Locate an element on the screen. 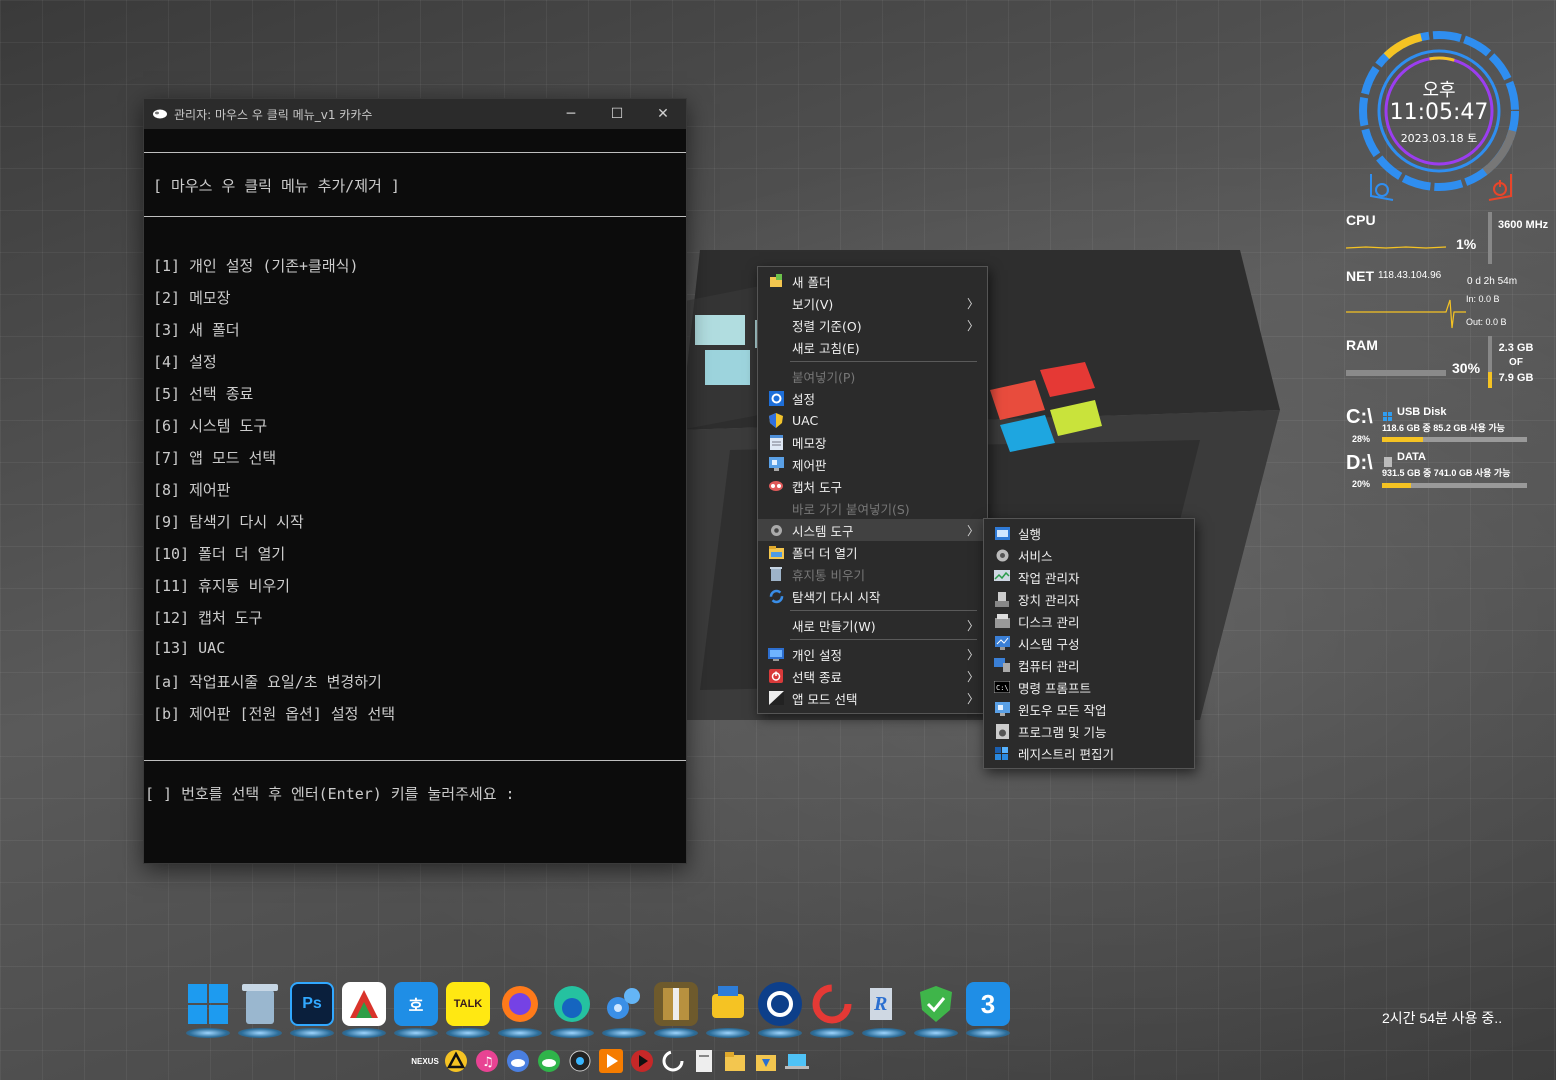 The width and height of the screenshot is (1556, 1080). power-button-icon is located at coordinates (1500, 187).